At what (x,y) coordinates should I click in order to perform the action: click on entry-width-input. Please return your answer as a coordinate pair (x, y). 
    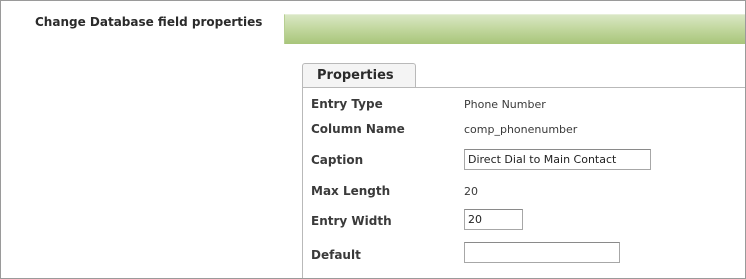
    Looking at the image, I should click on (493, 219).